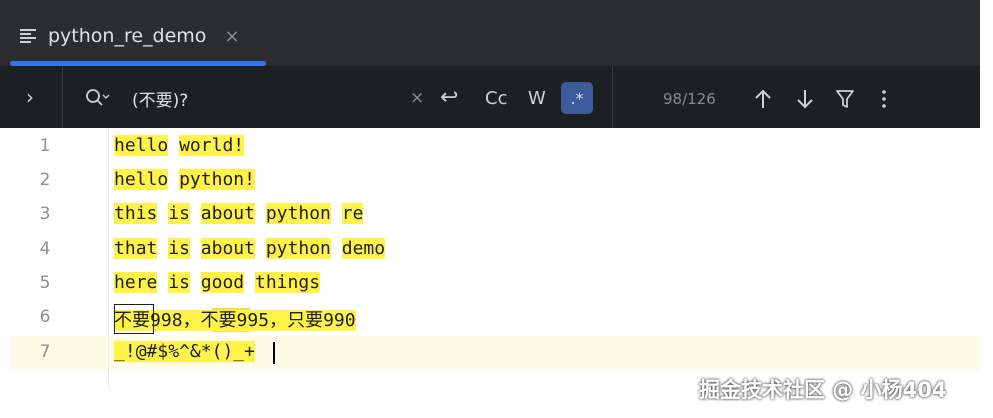  Describe the element at coordinates (239, 213) in the screenshot. I see `code-line: this is about python re` at that location.